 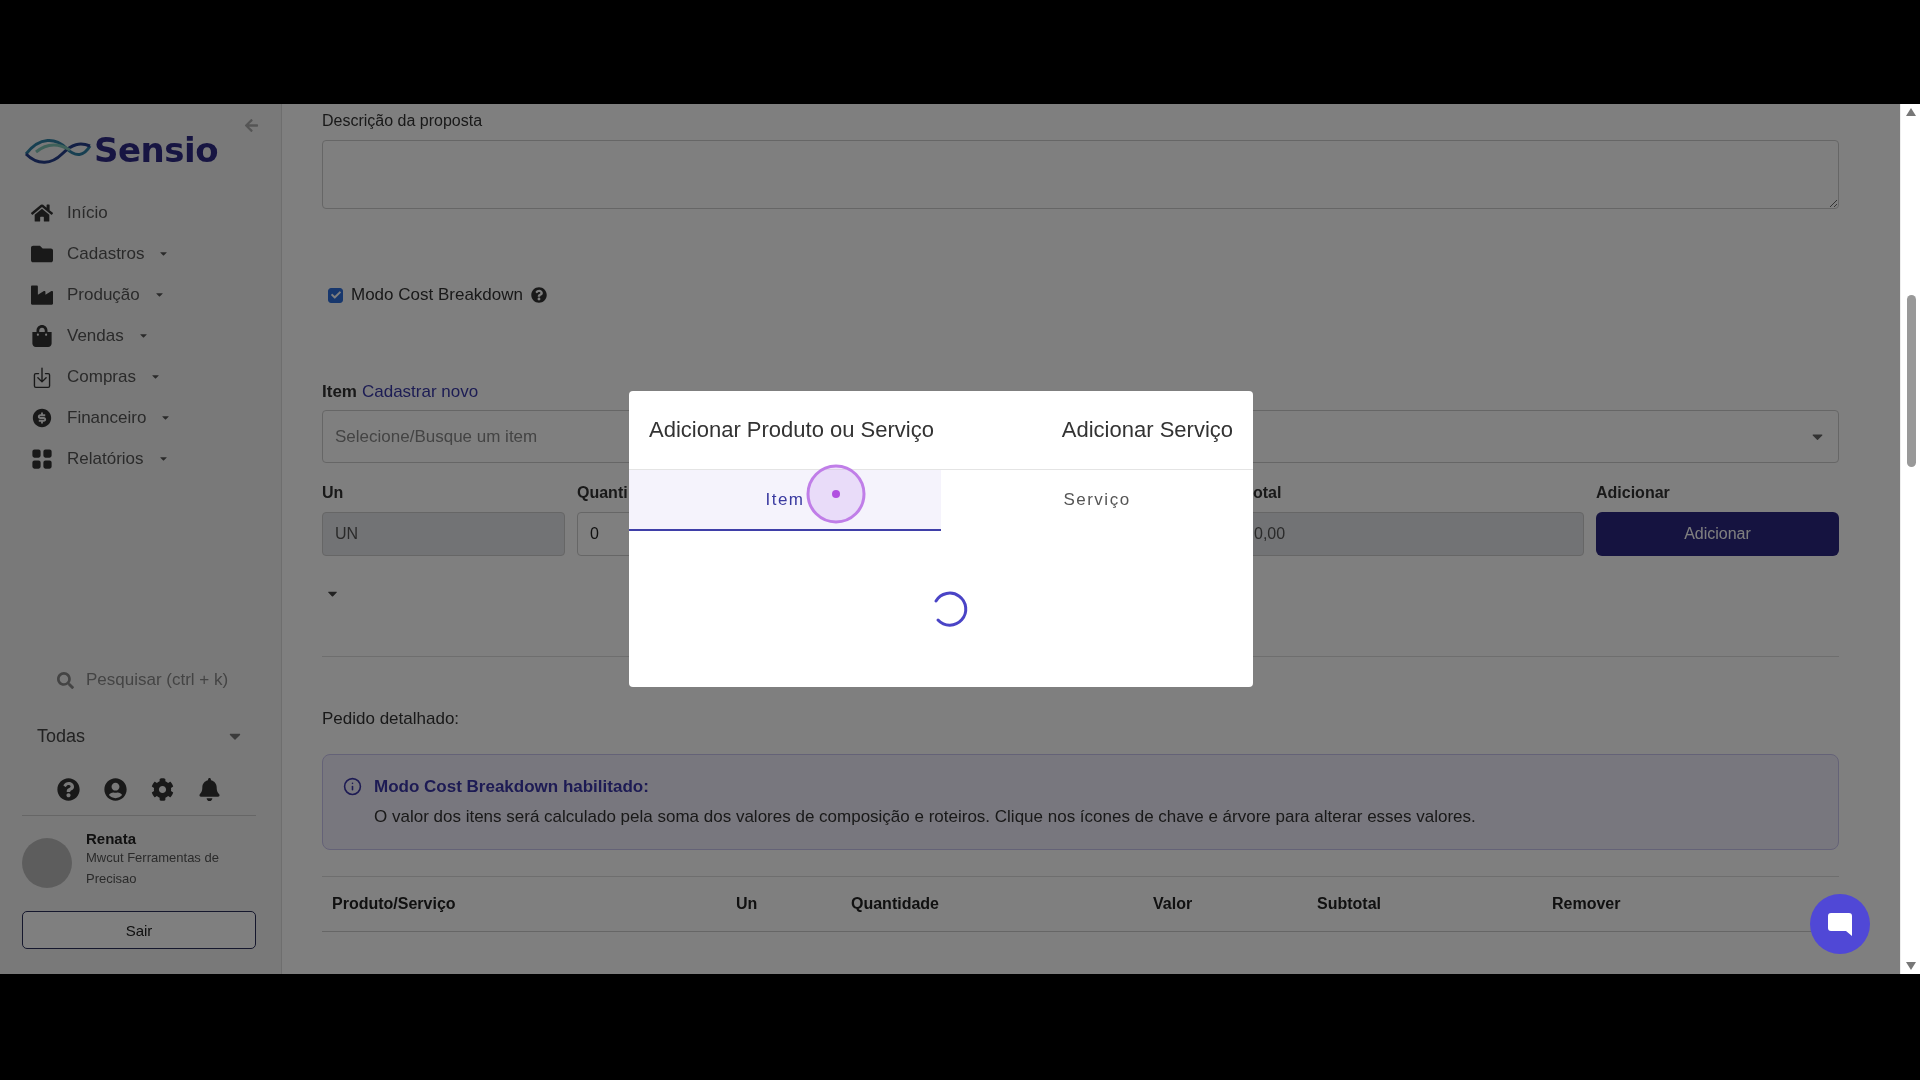 I want to click on column-header: Valor, so click(x=1173, y=904).